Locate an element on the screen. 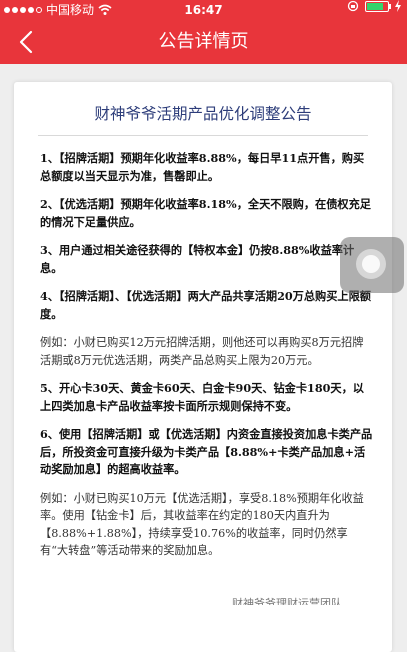  notice-title: 财神爷爷活期产品优化调整公告 is located at coordinates (203, 114).